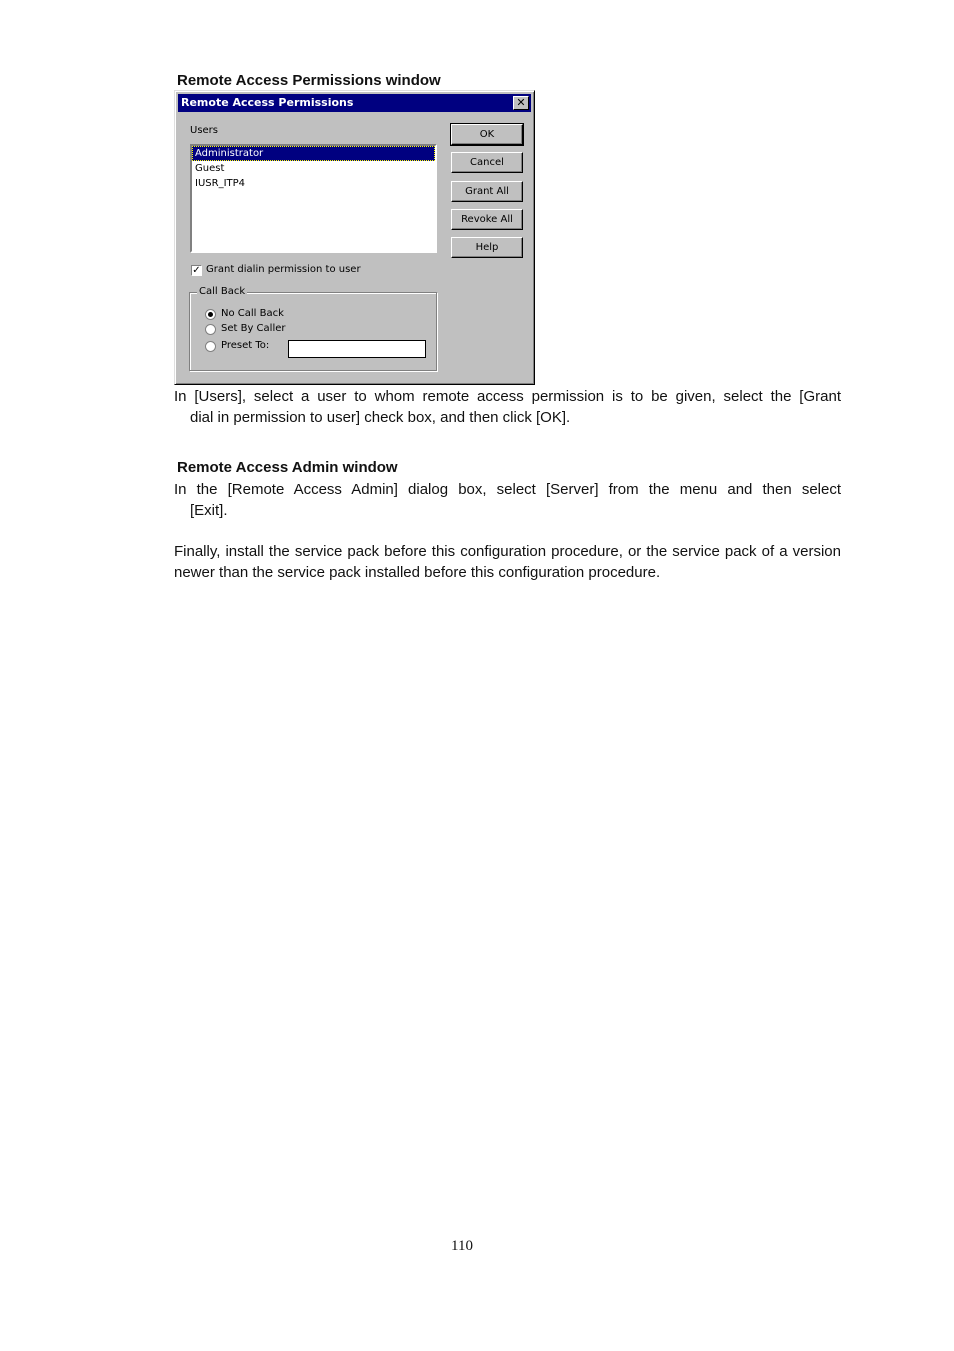 The height and width of the screenshot is (1351, 954). I want to click on no-call-back-label: No Call Back, so click(252, 313).